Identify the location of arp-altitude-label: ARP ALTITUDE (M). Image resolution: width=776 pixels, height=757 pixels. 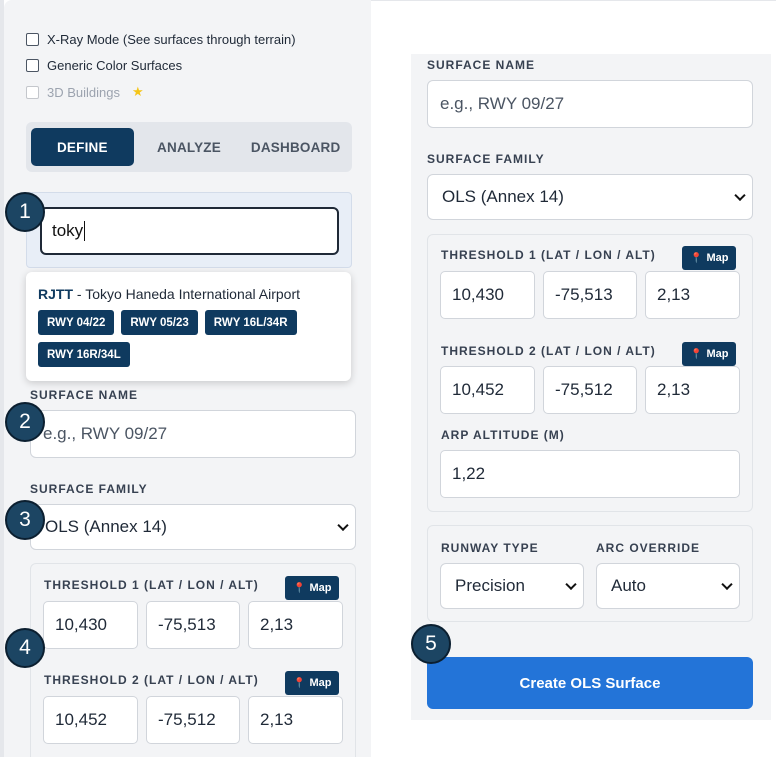
(503, 435).